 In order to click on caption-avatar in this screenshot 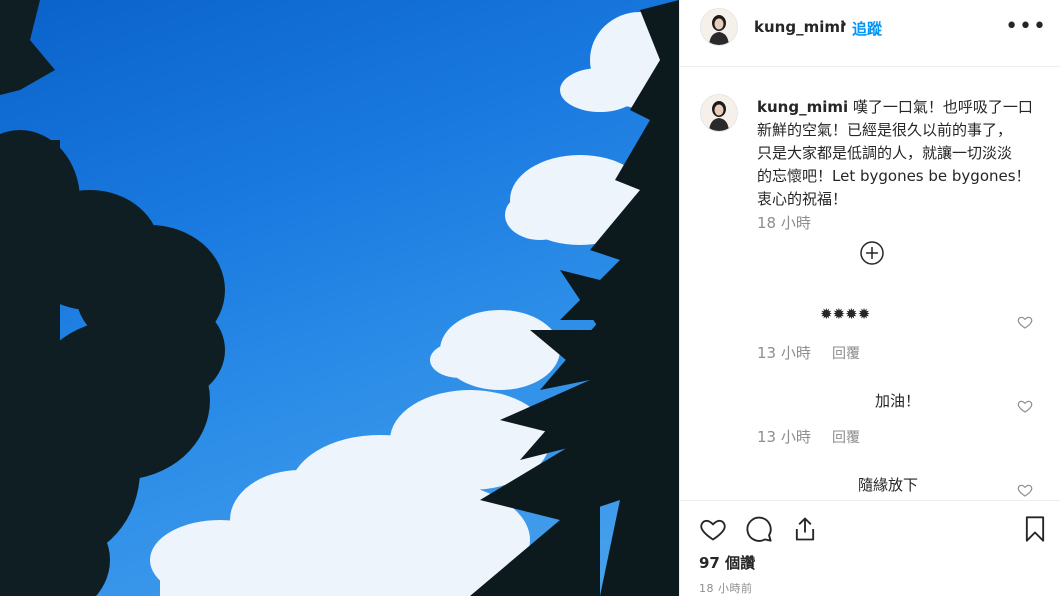, I will do `click(719, 113)`.